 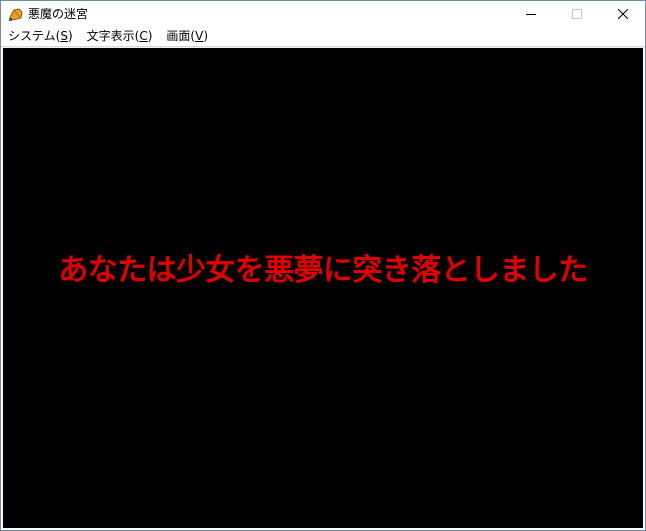 I want to click on minimize-icon, so click(x=531, y=14).